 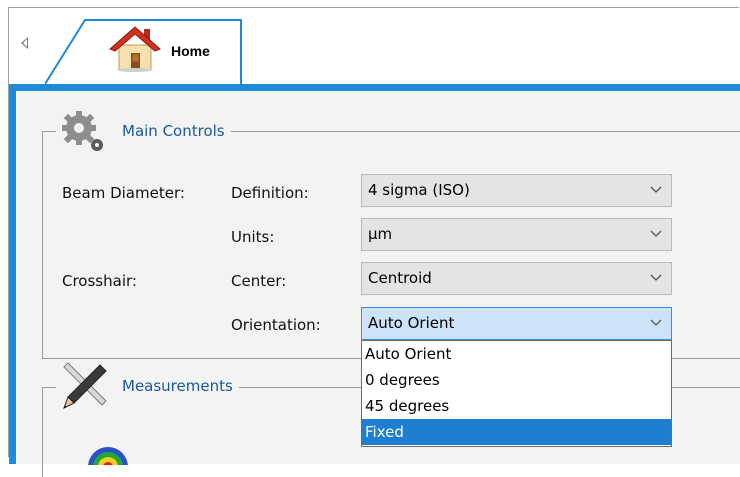 I want to click on orientation-option-45-degrees: 45 degrees, so click(x=516, y=406).